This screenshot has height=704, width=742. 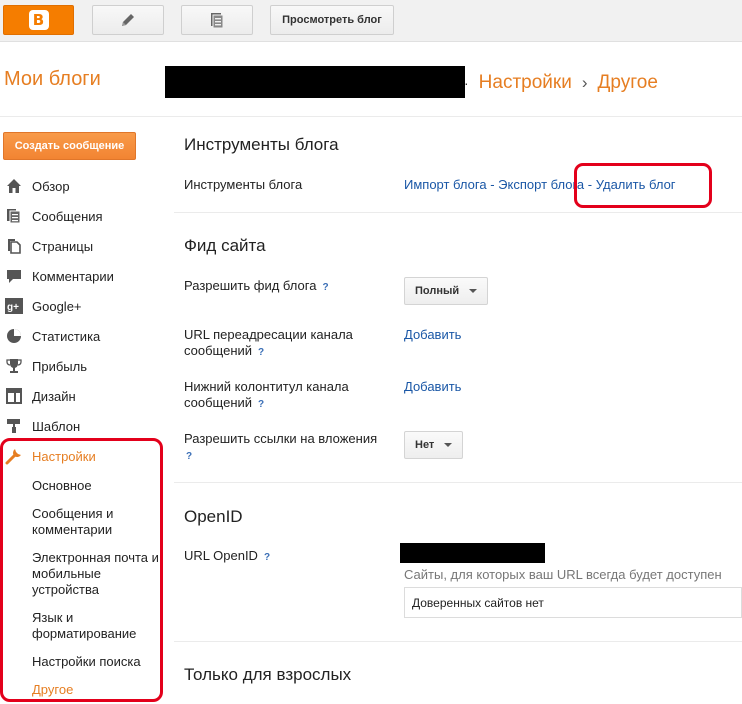 I want to click on new-post-button, so click(x=128, y=20).